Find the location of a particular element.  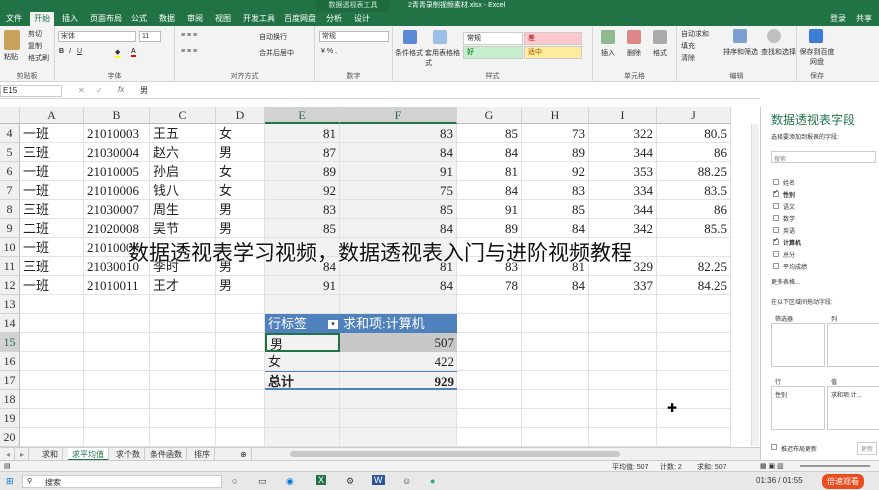

share-button: 共享 is located at coordinates (864, 19).